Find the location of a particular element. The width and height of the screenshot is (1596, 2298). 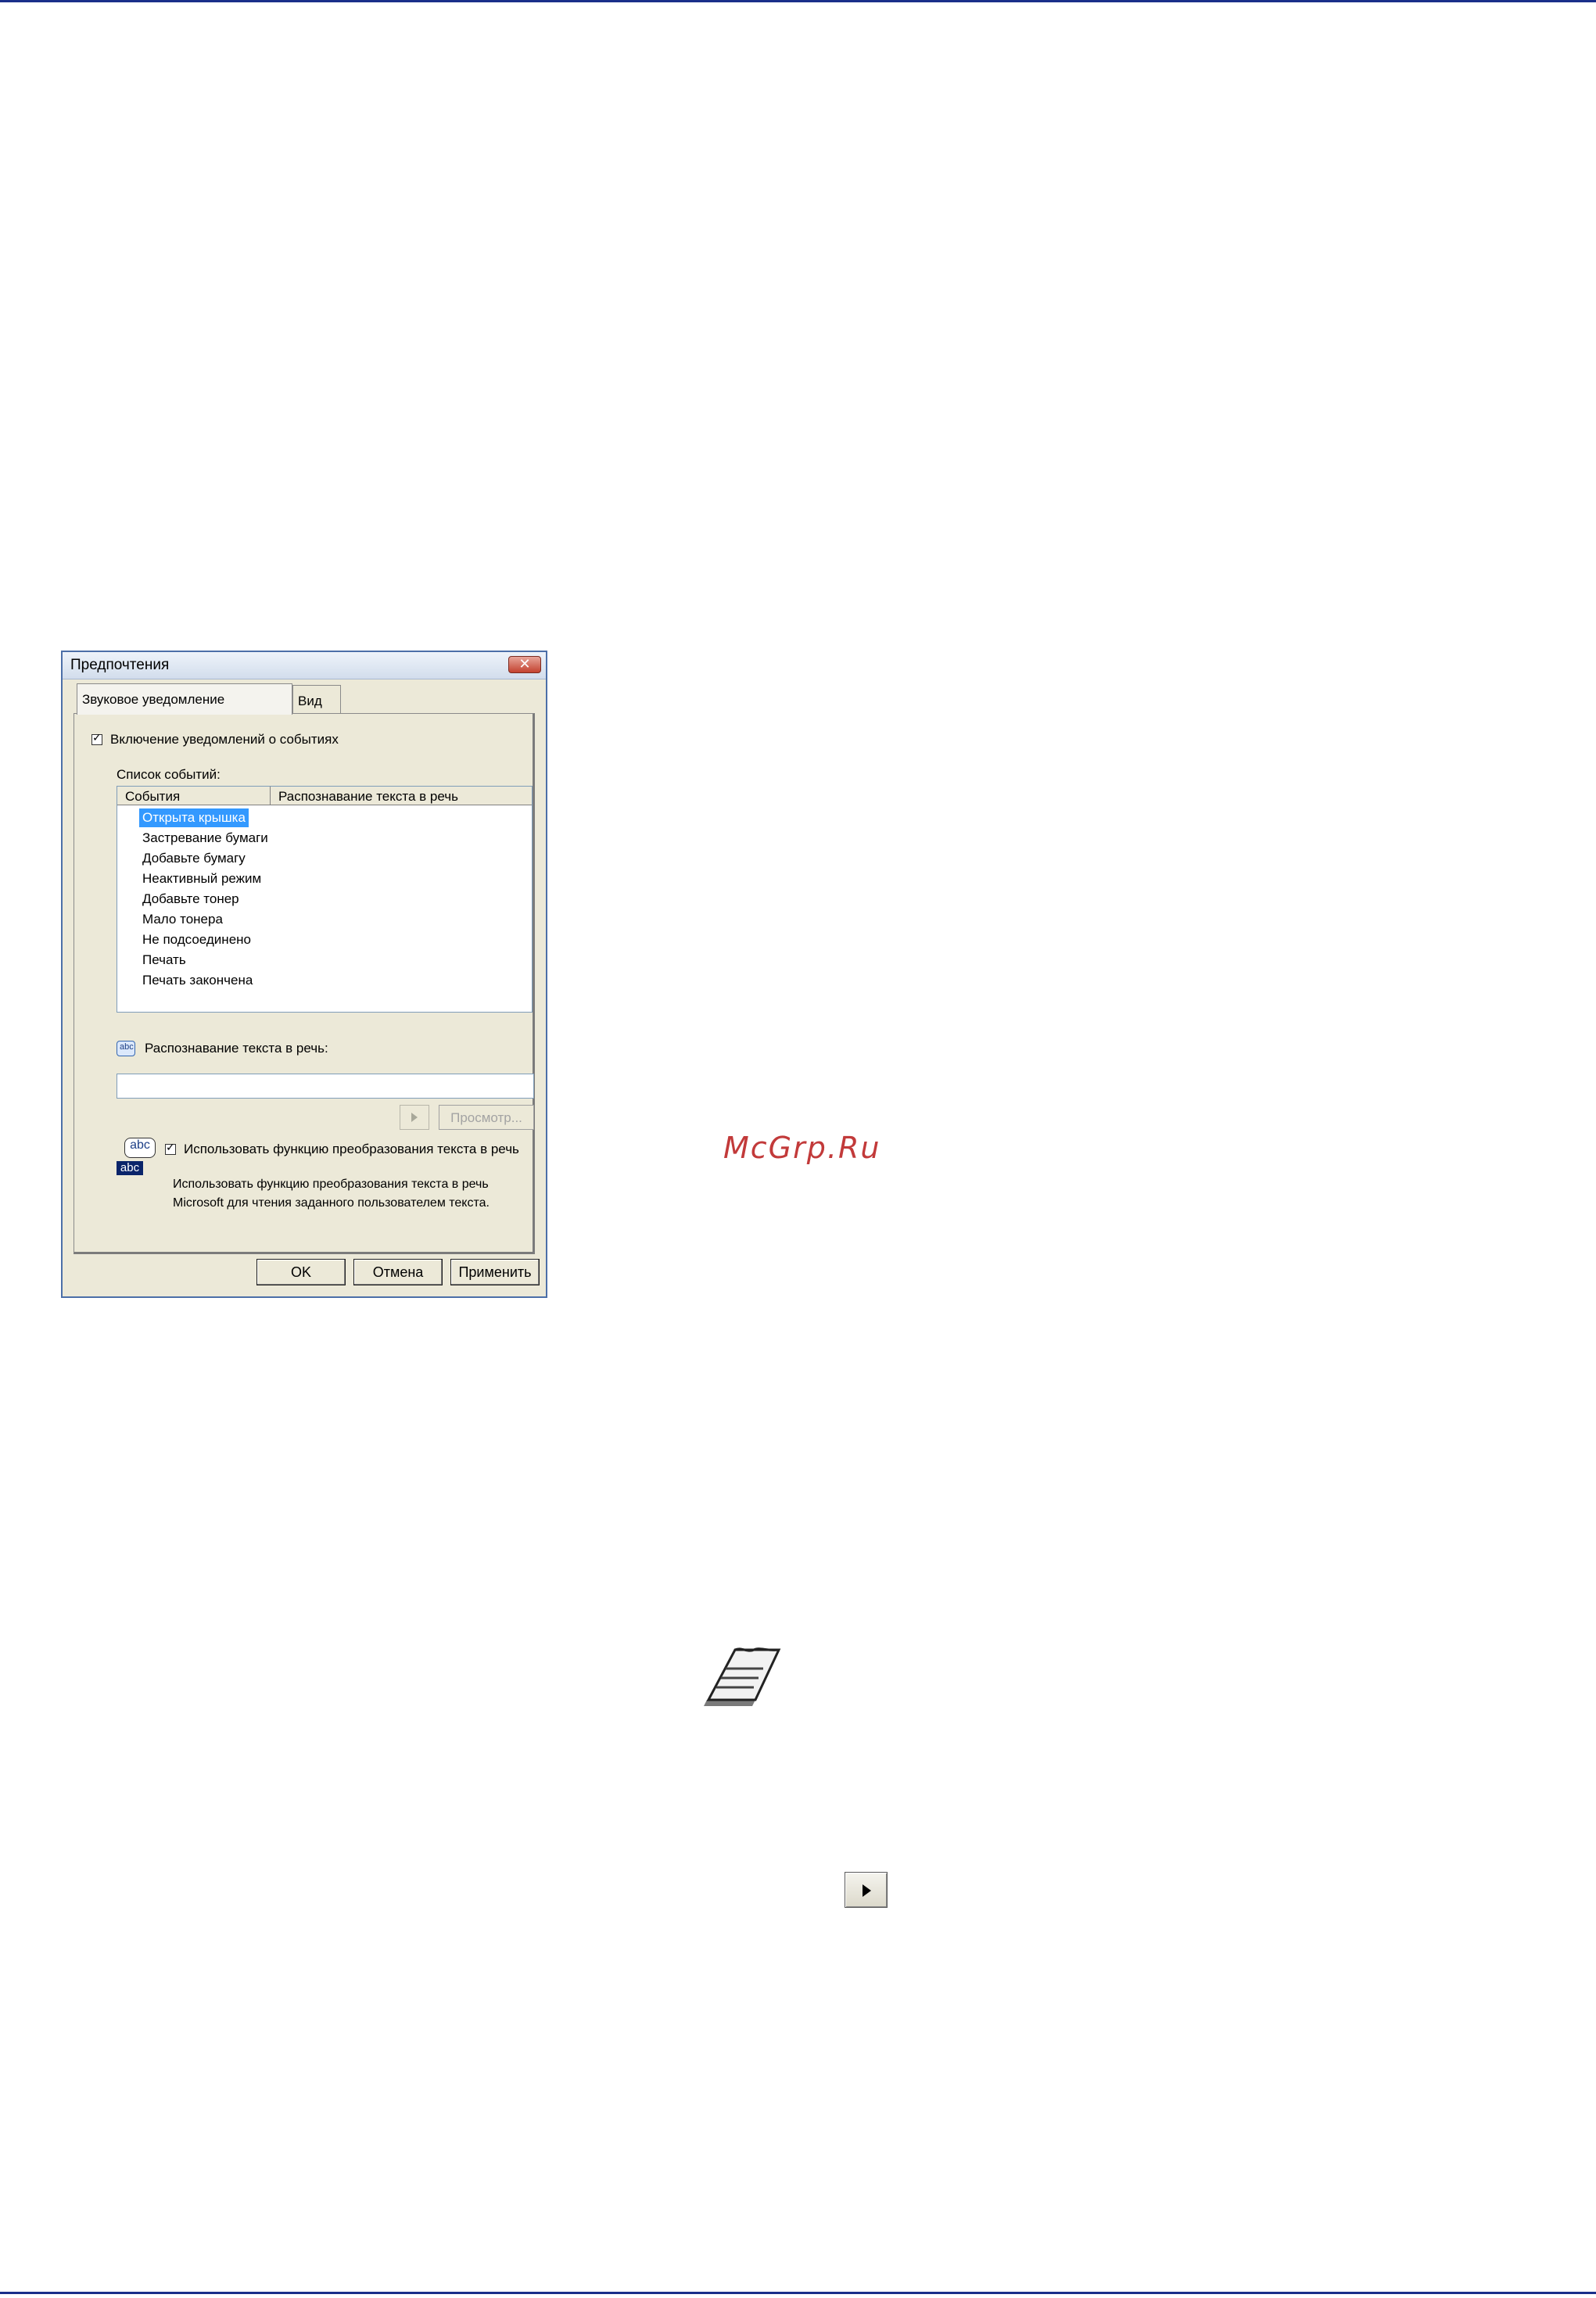

cancel-button: Отмена is located at coordinates (398, 1272).